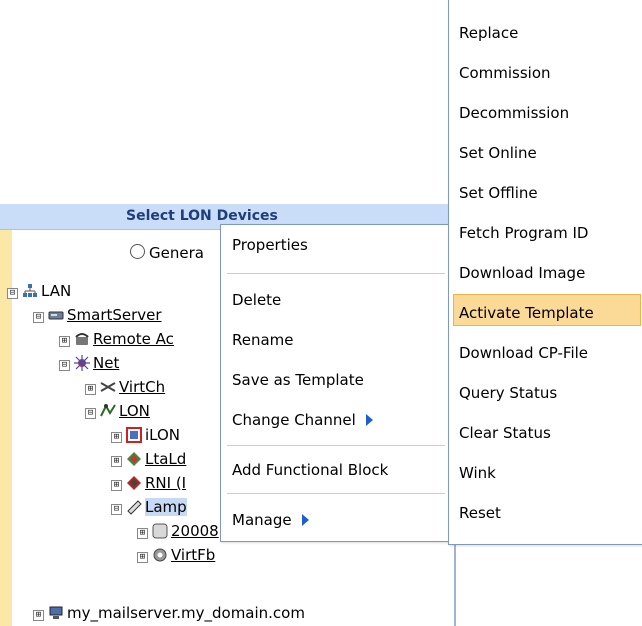 This screenshot has height=626, width=642. Describe the element at coordinates (134, 483) in the screenshot. I see `rni-device-icon` at that location.